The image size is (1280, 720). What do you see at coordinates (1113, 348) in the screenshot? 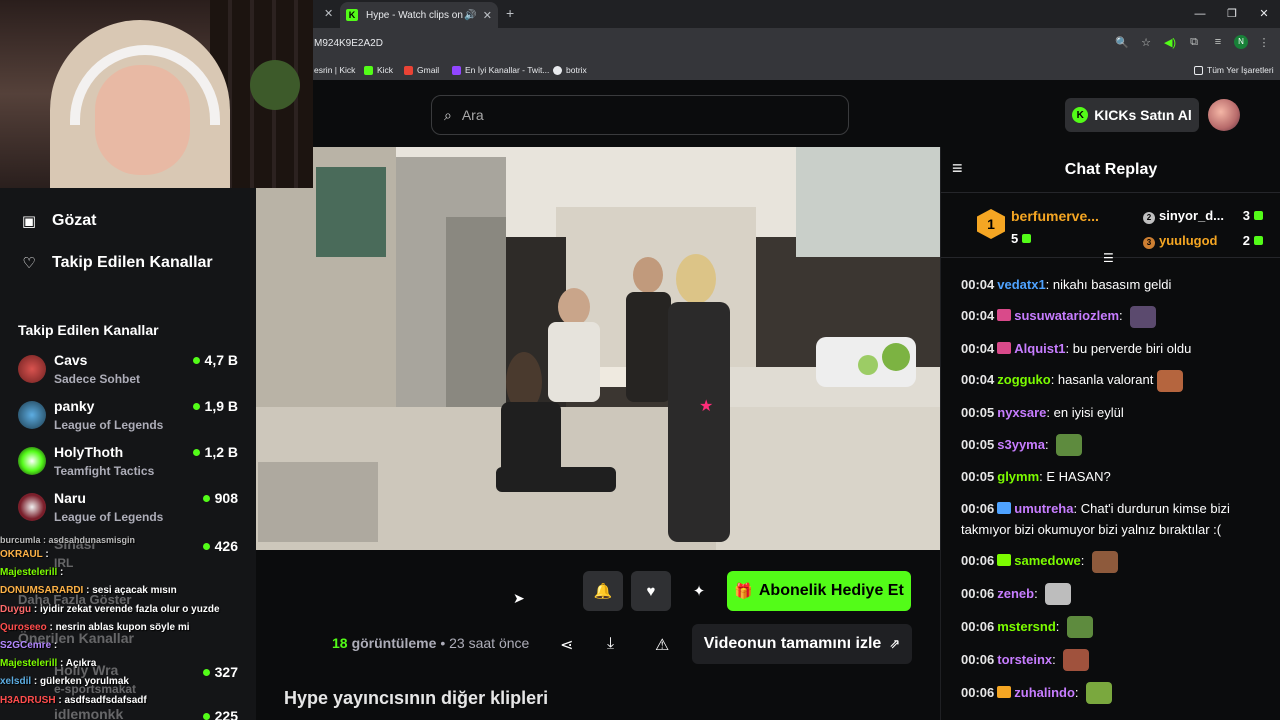
I see `chat-message: 00:04 Alquist1: bu perverde biri oldu` at bounding box center [1113, 348].